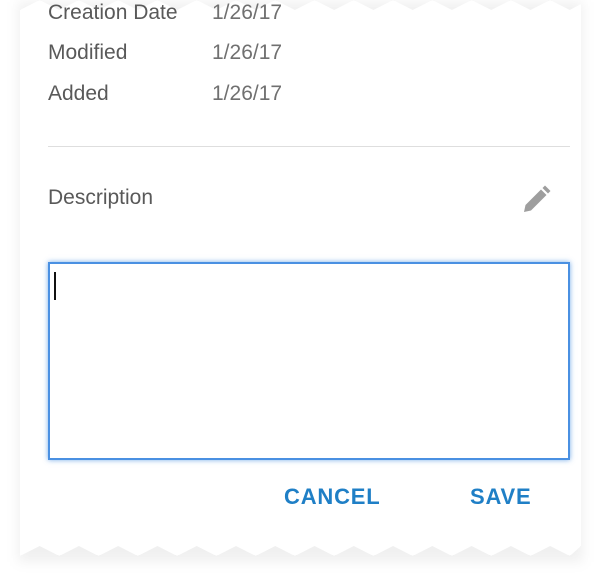  Describe the element at coordinates (78, 93) in the screenshot. I see `metadata-label: Added` at that location.